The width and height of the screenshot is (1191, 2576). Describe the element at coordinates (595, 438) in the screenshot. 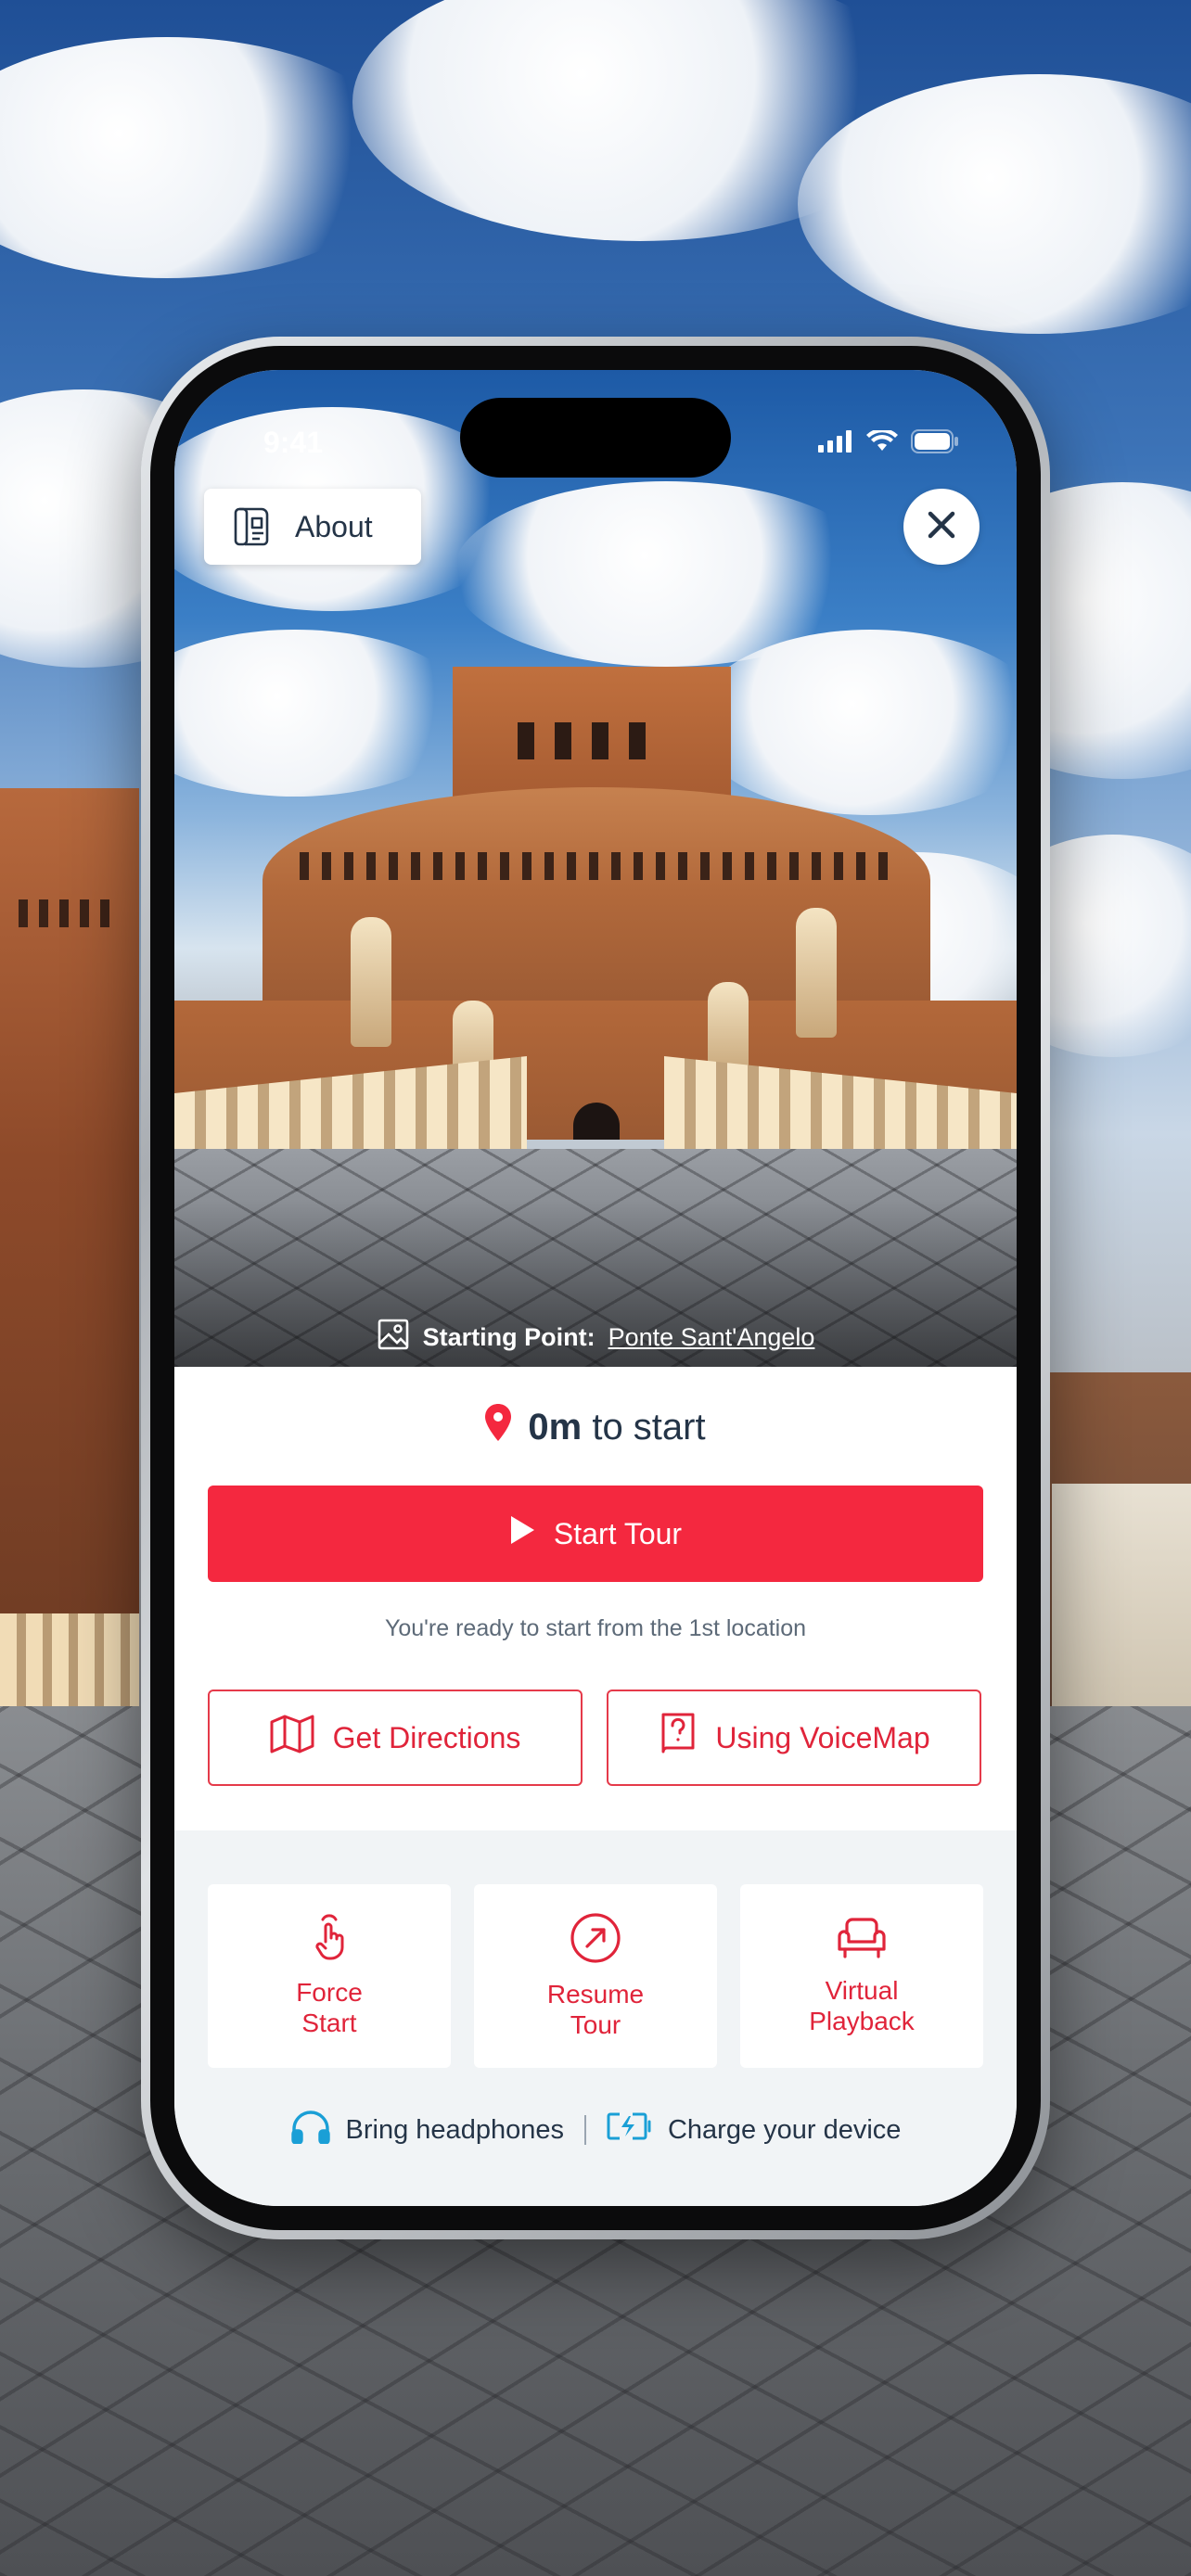

I see `dynamic-island` at that location.